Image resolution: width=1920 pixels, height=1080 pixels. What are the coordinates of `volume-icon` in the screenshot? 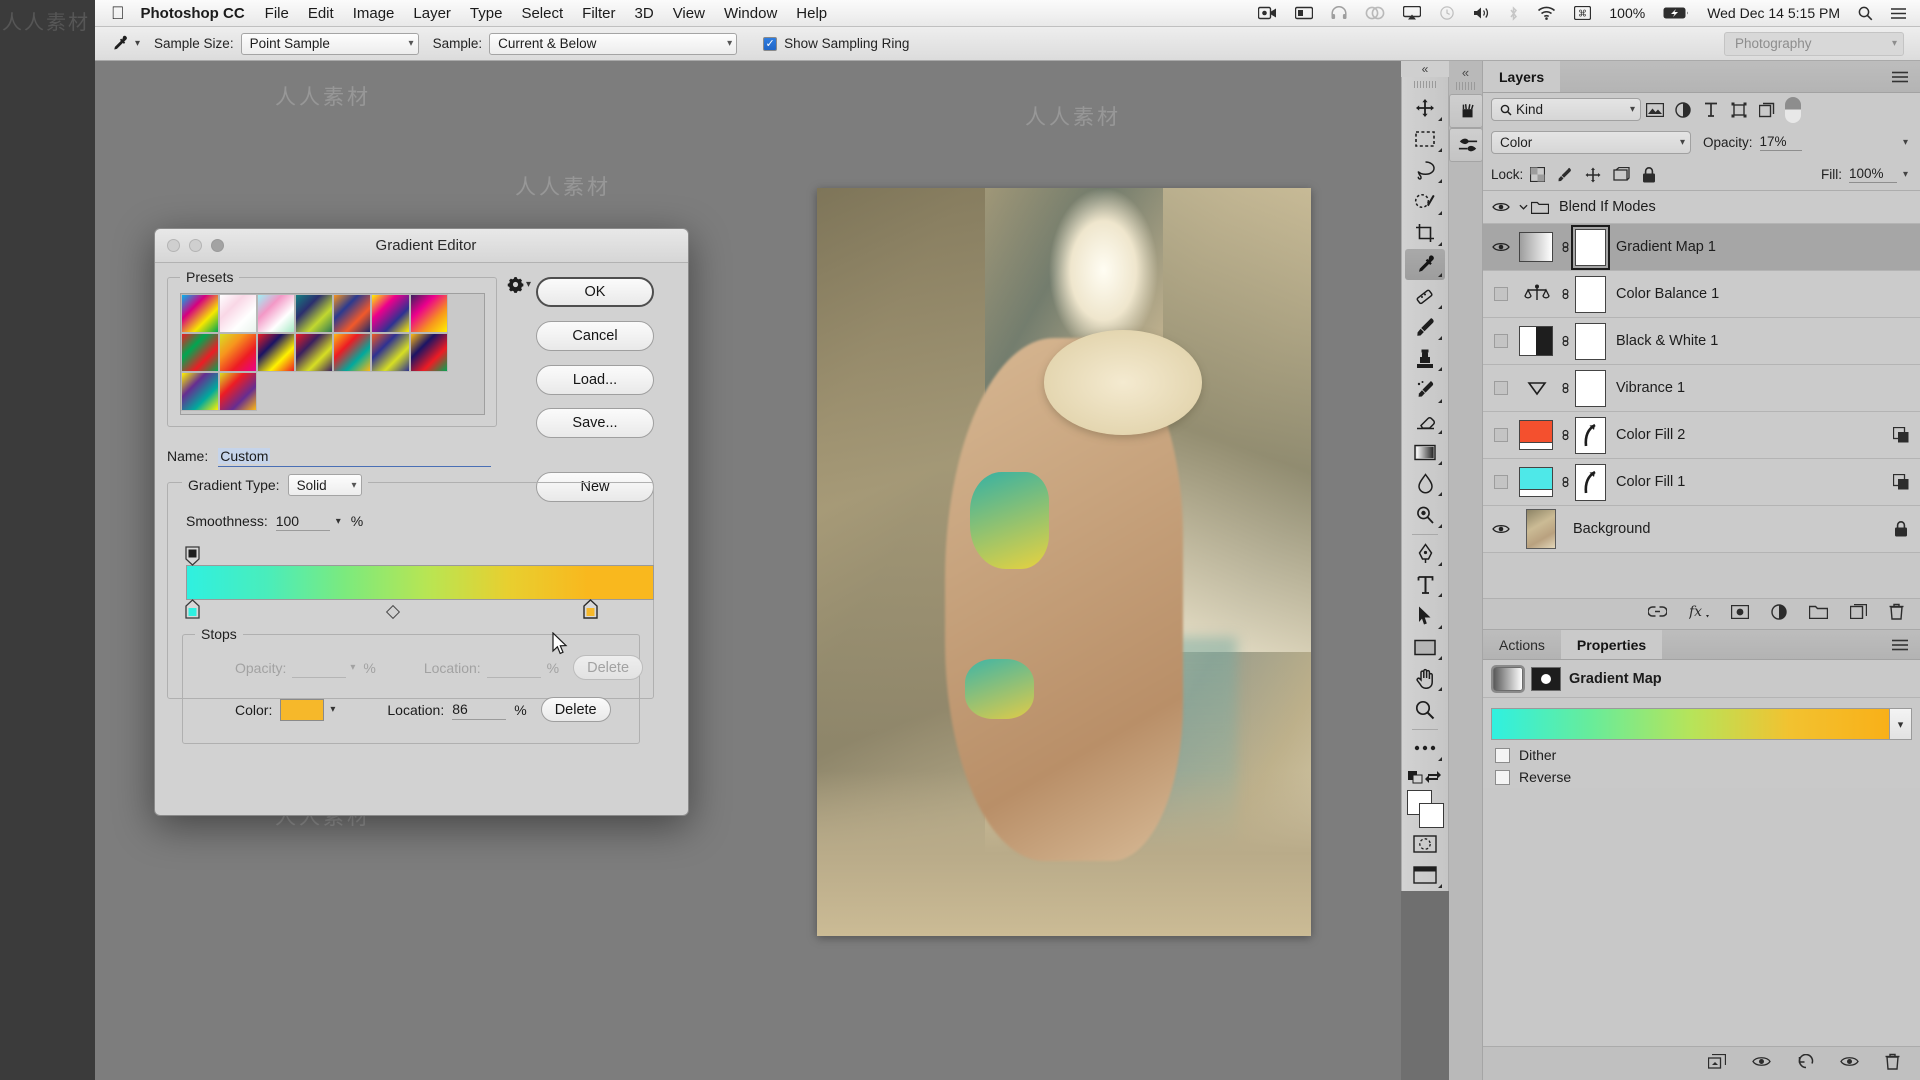 It's located at (1481, 13).